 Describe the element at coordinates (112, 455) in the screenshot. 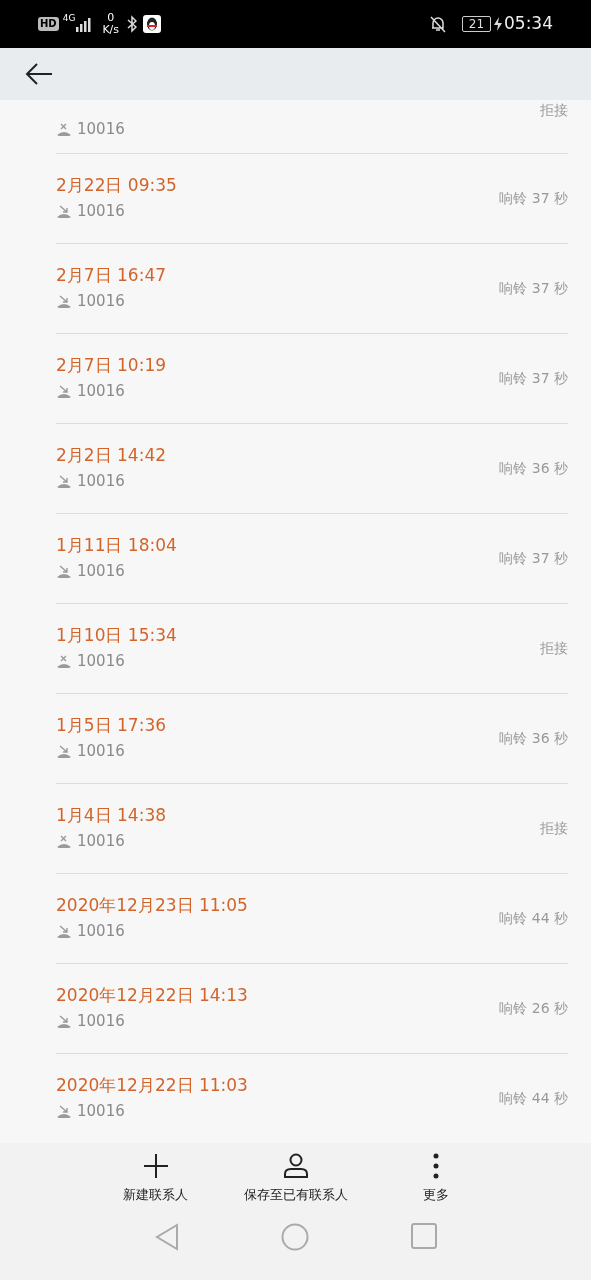

I see `call-date: 2月2日 14:42` at that location.